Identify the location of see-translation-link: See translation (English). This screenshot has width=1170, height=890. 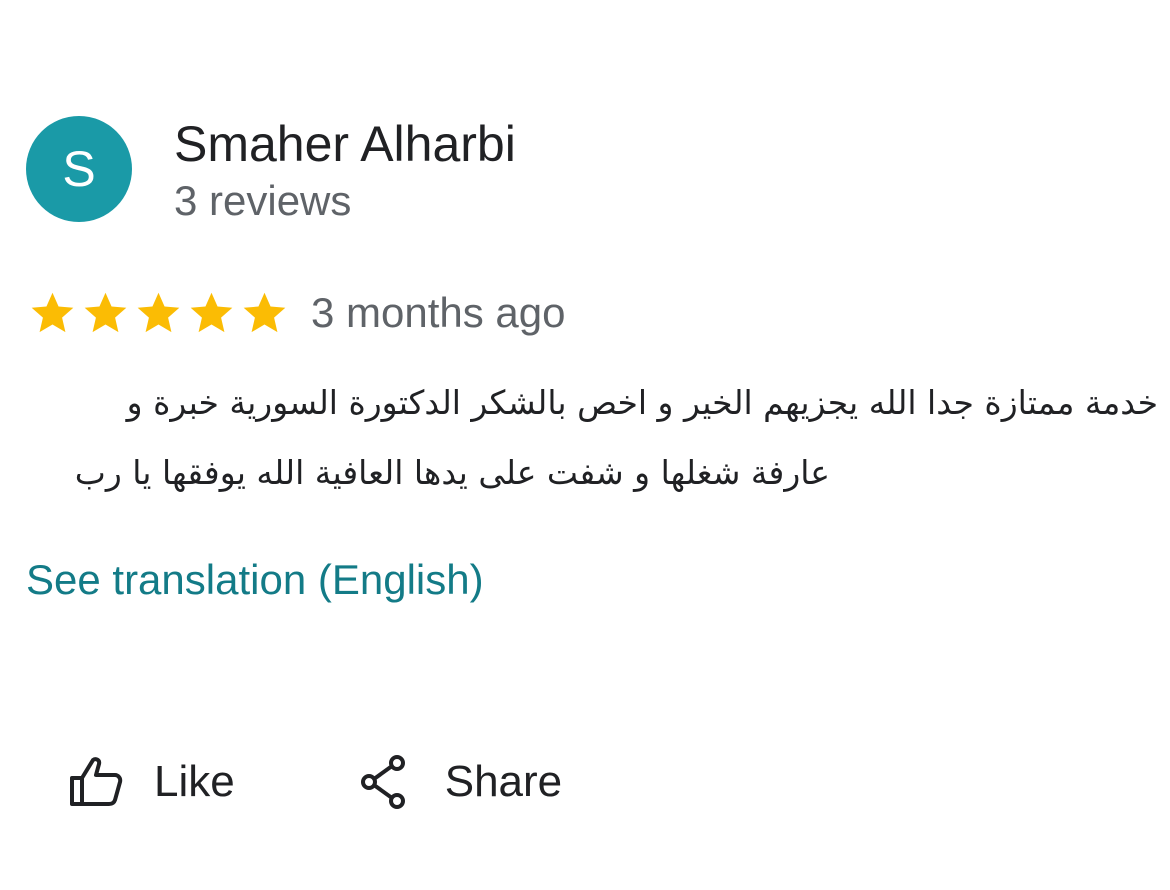
(255, 580).